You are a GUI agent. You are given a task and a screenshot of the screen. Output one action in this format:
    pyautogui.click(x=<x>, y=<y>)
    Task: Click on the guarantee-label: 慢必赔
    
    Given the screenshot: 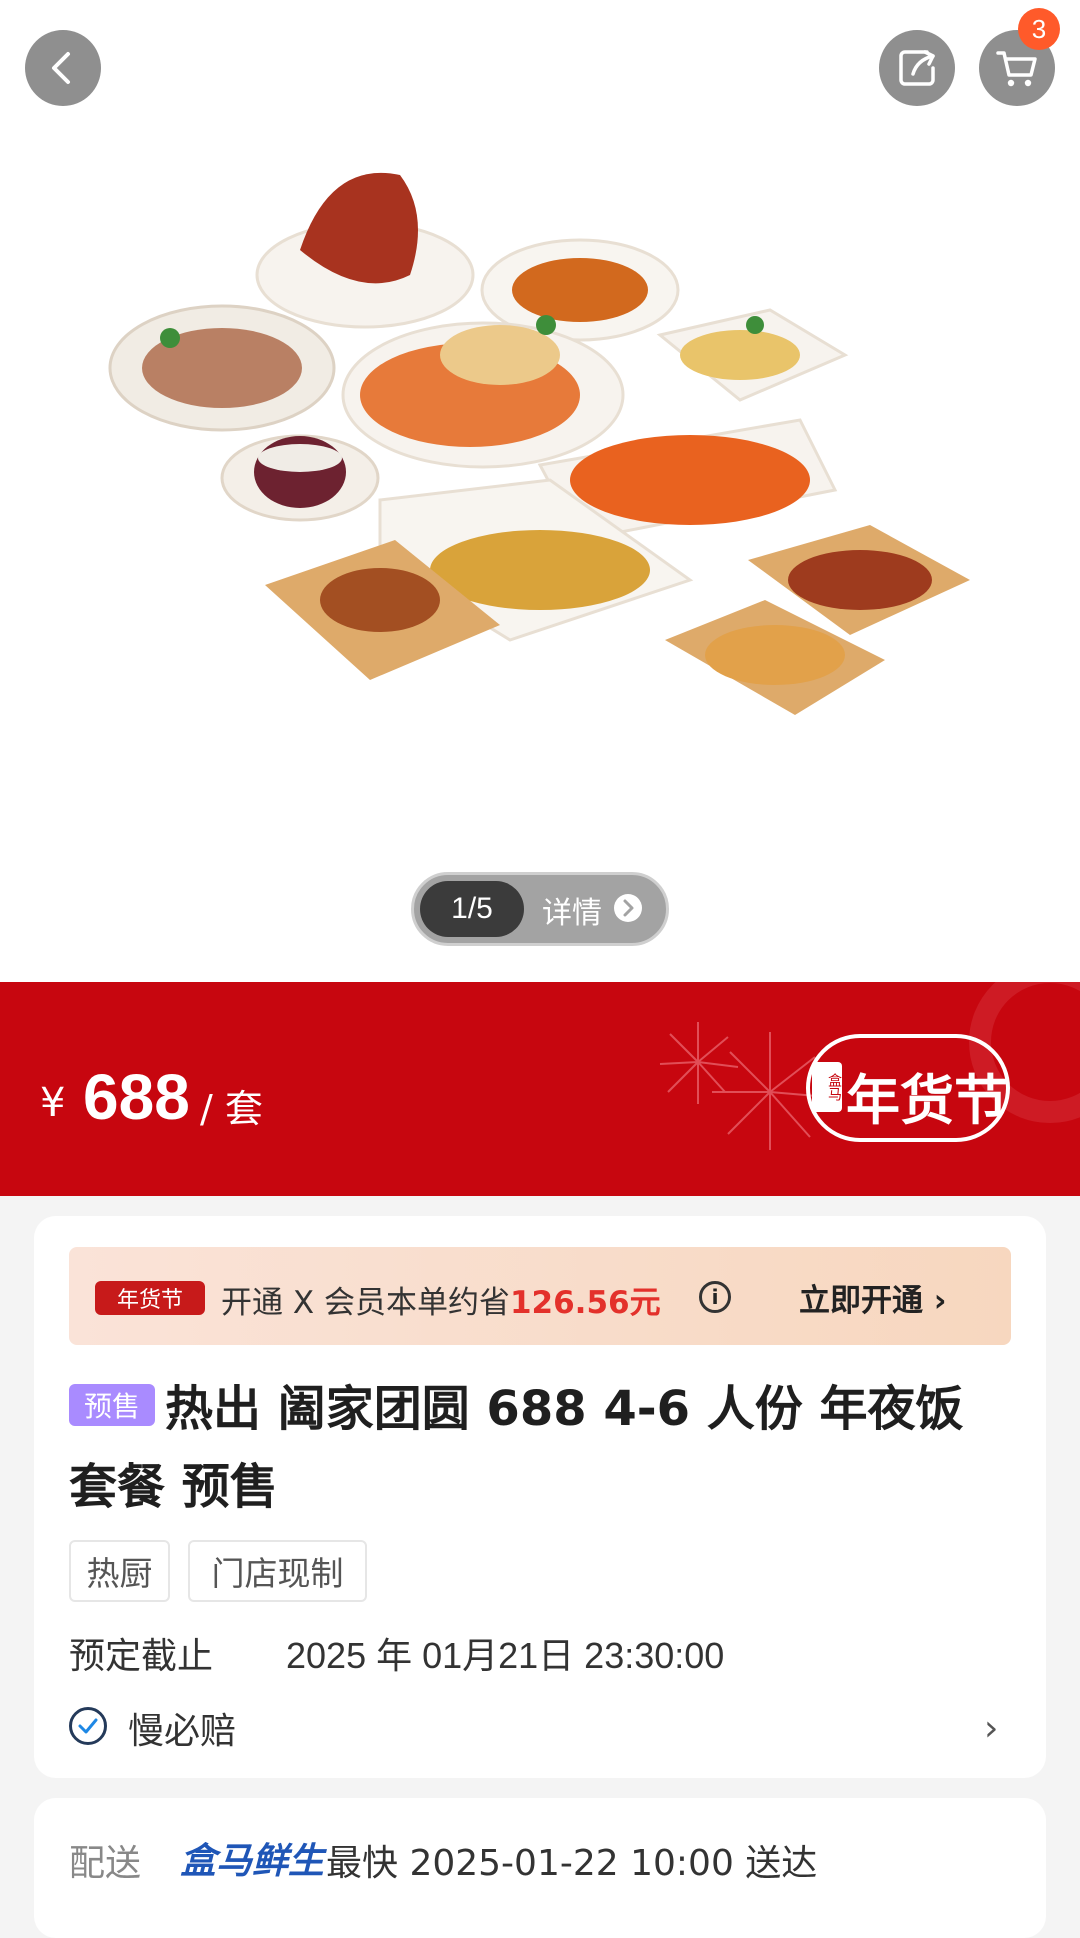 What is the action you would take?
    pyautogui.click(x=182, y=1728)
    